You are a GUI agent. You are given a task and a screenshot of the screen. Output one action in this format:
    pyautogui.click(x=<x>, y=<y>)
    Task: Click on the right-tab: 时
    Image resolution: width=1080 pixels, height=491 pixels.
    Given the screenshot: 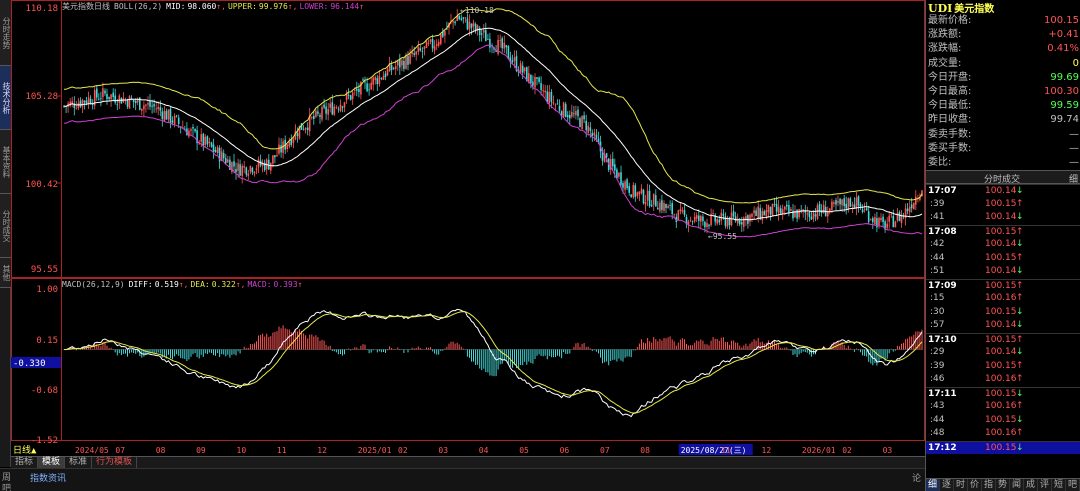 What is the action you would take?
    pyautogui.click(x=961, y=485)
    